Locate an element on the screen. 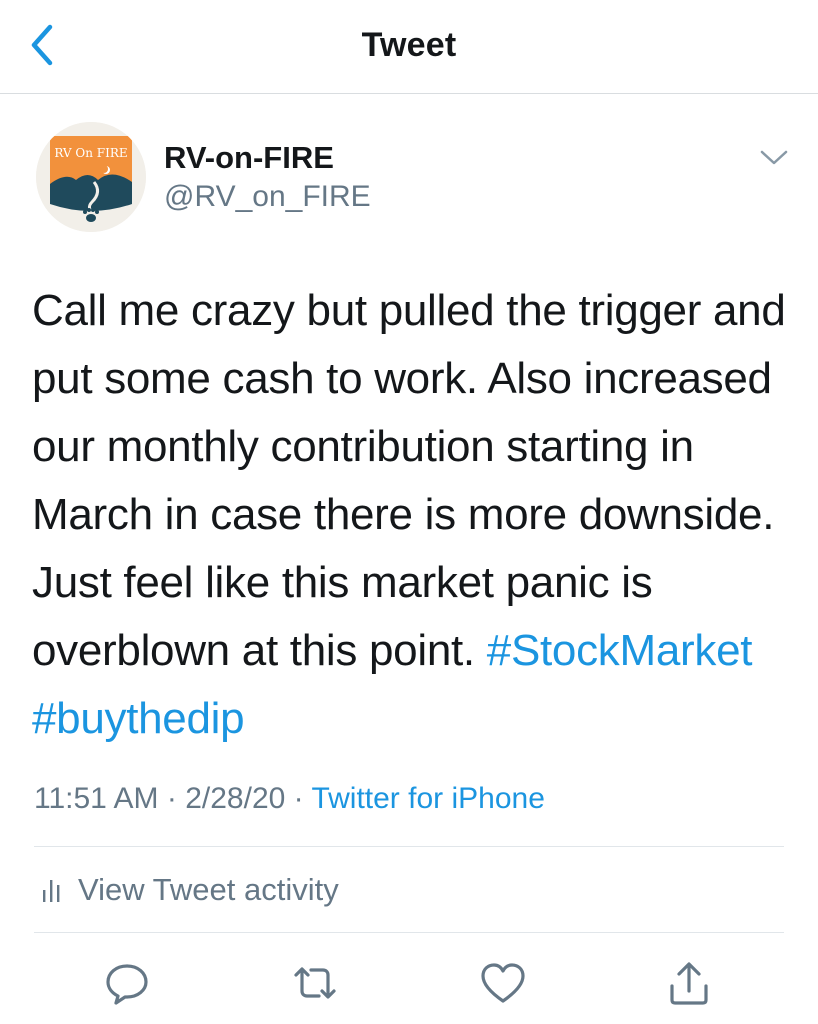 The image size is (818, 1024). tweet-time: 11:51 AM is located at coordinates (96, 798).